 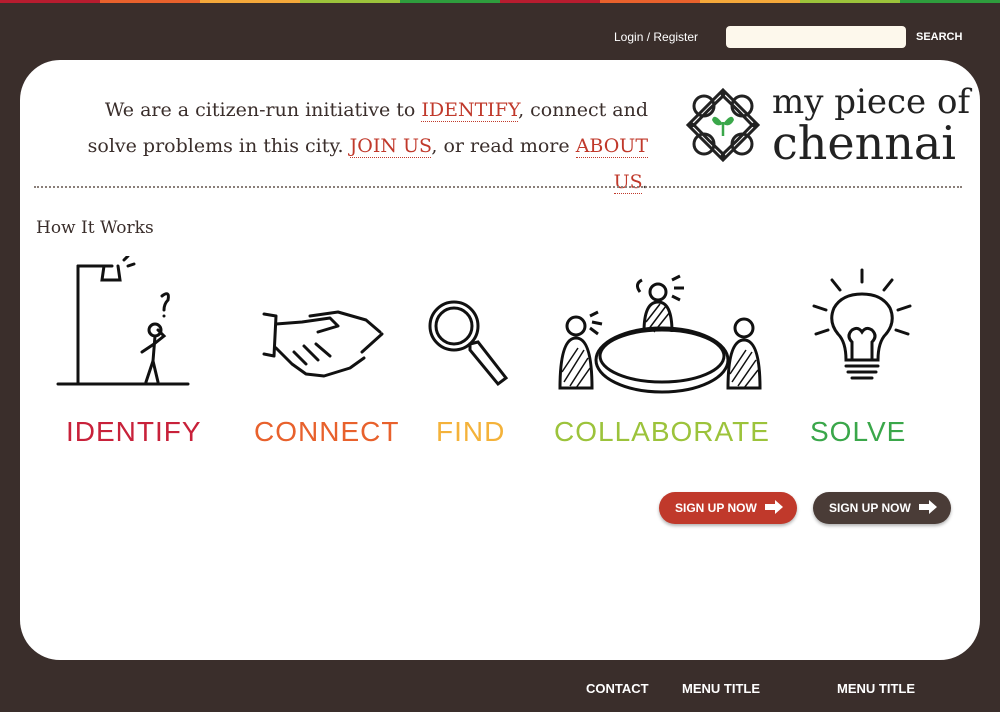 What do you see at coordinates (721, 688) in the screenshot?
I see `footer-menu-title-1: MENU TITLE` at bounding box center [721, 688].